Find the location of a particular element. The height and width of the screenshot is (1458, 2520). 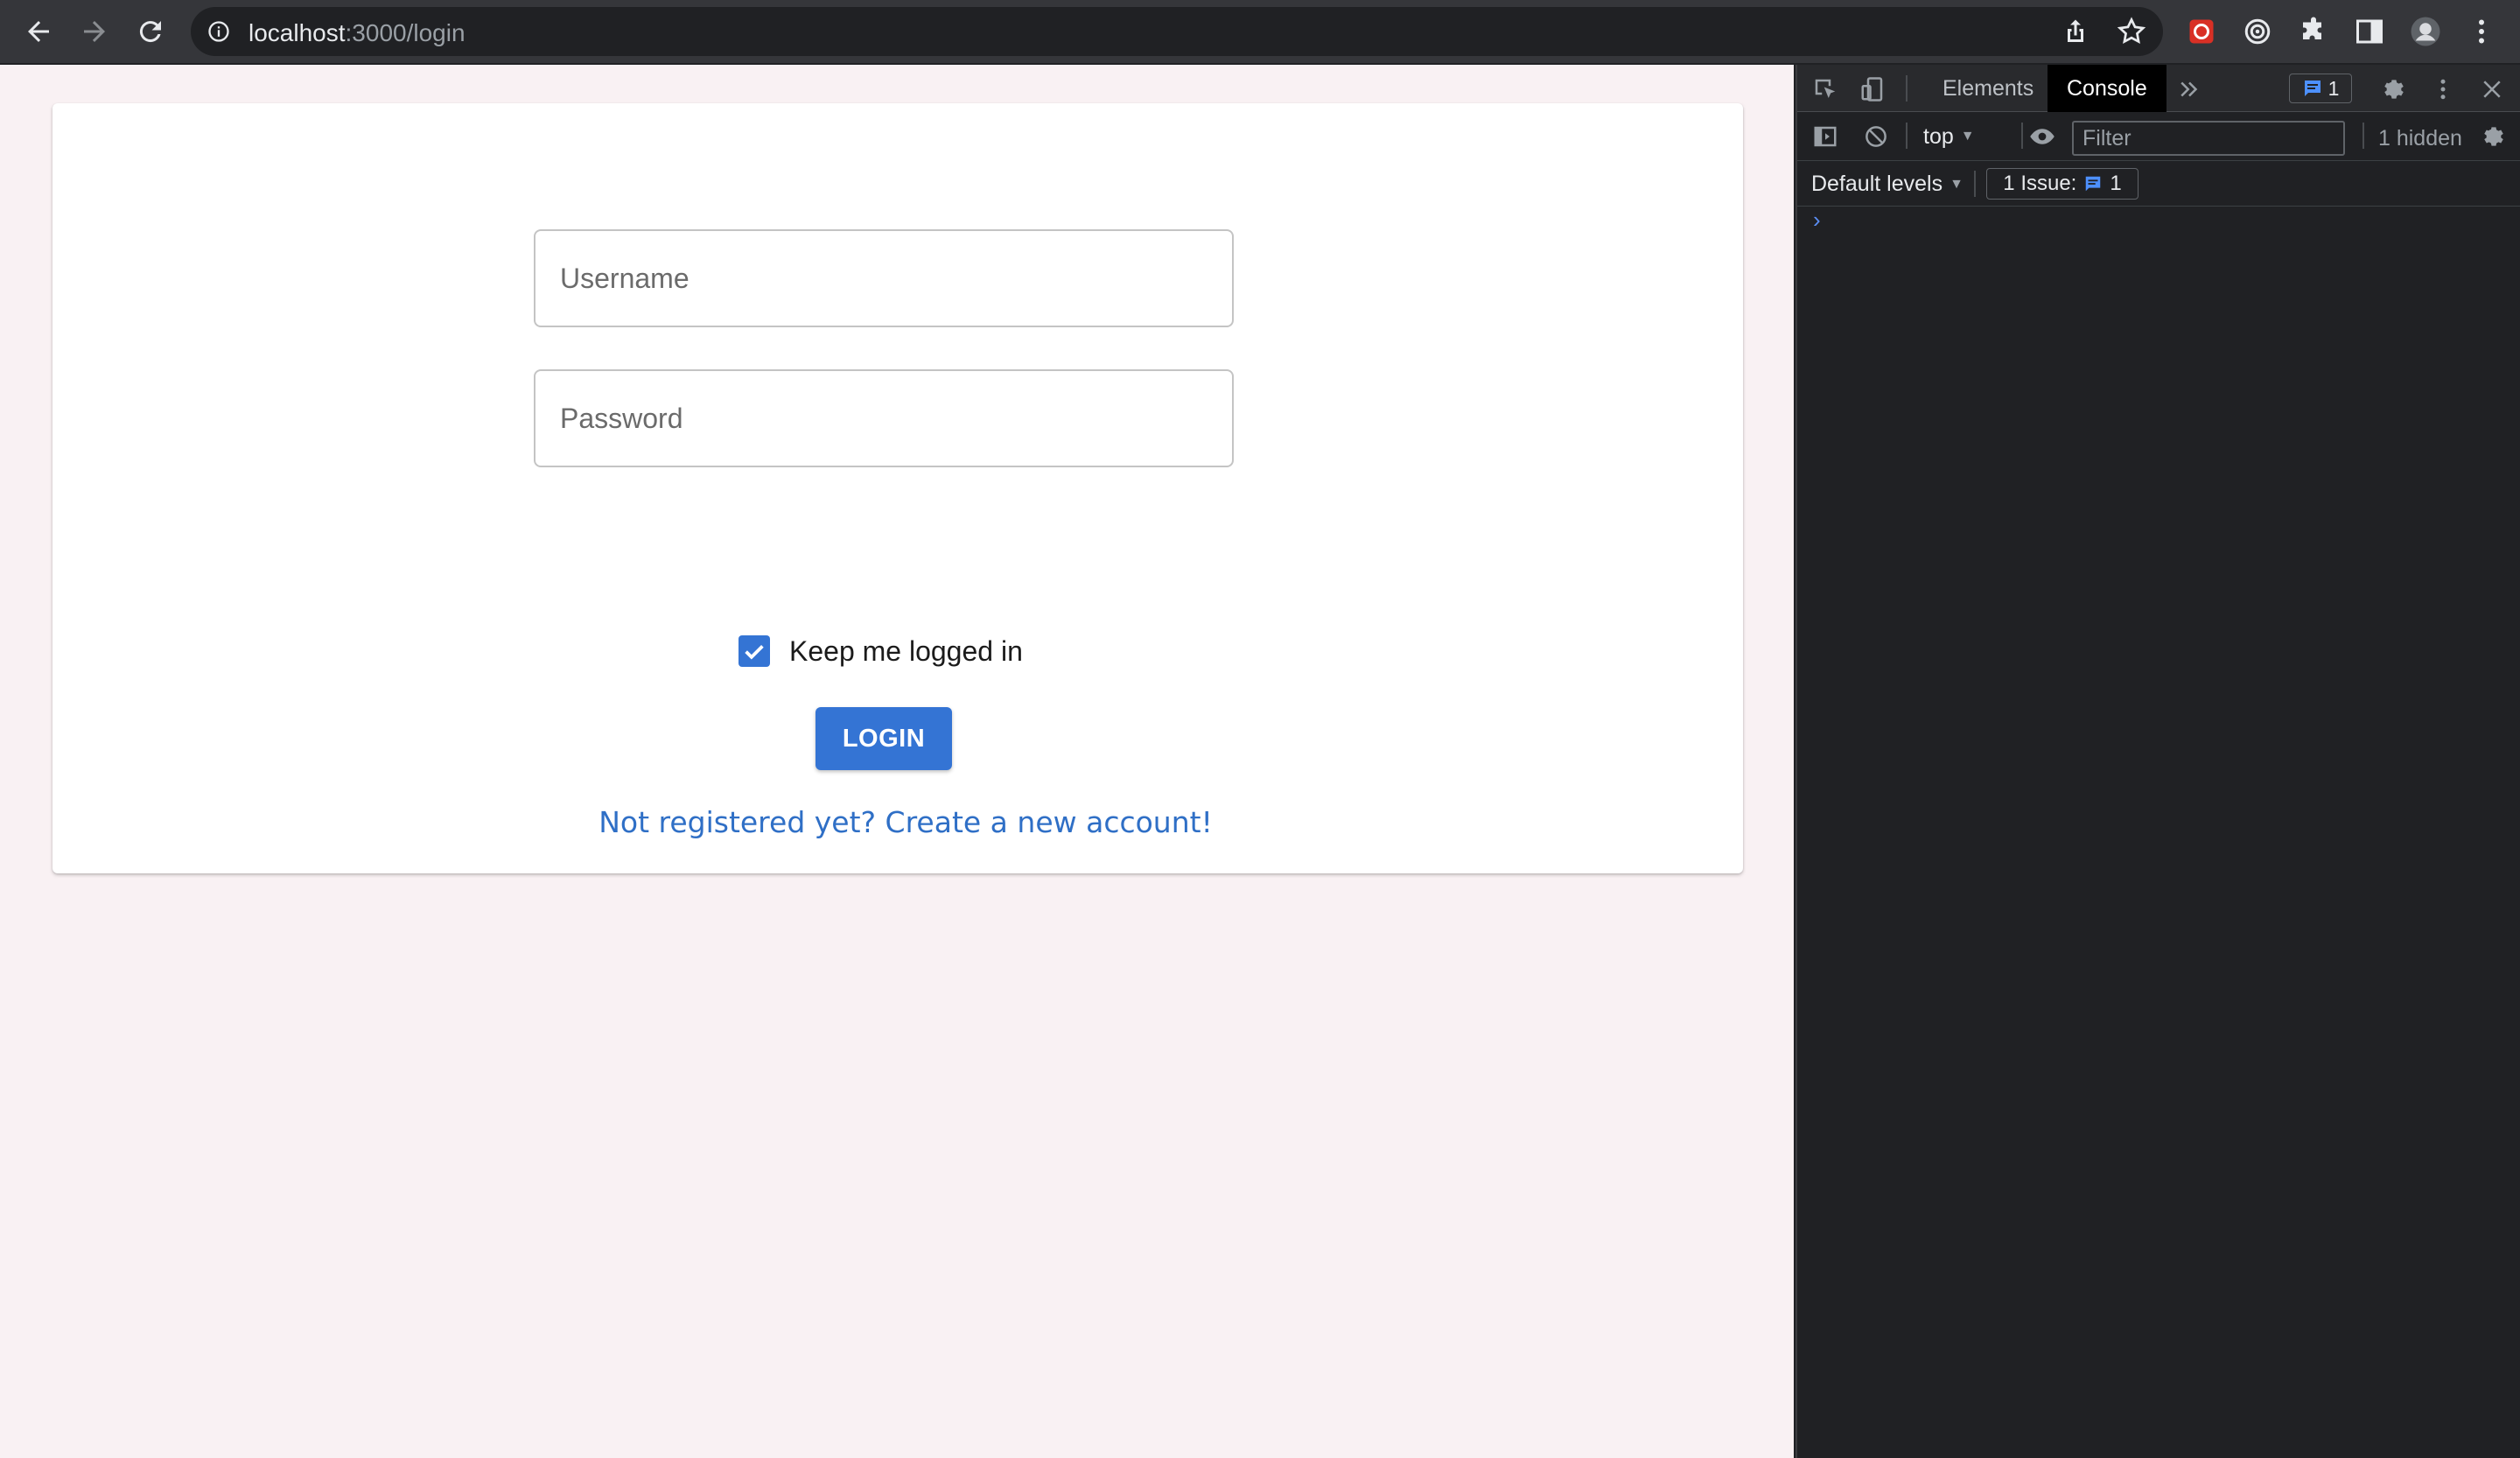

console-settings-gear-icon is located at coordinates (2494, 137).